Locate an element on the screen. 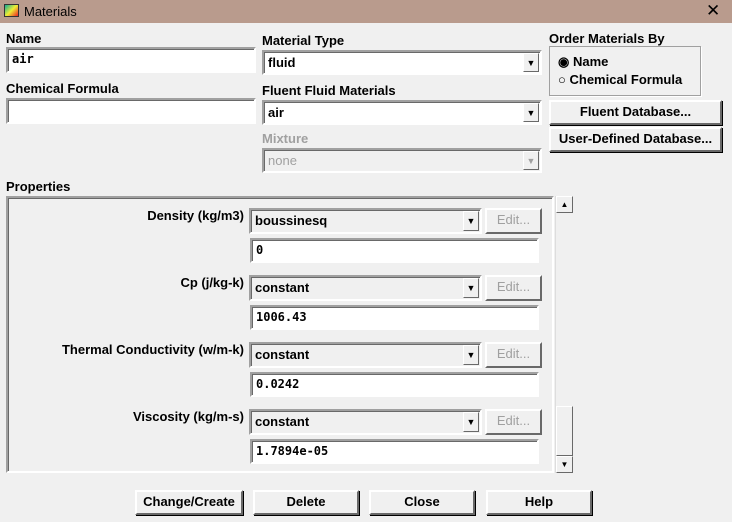 This screenshot has width=732, height=522. order-by-group: ◉ Name ○ Chemical Formula is located at coordinates (625, 71).